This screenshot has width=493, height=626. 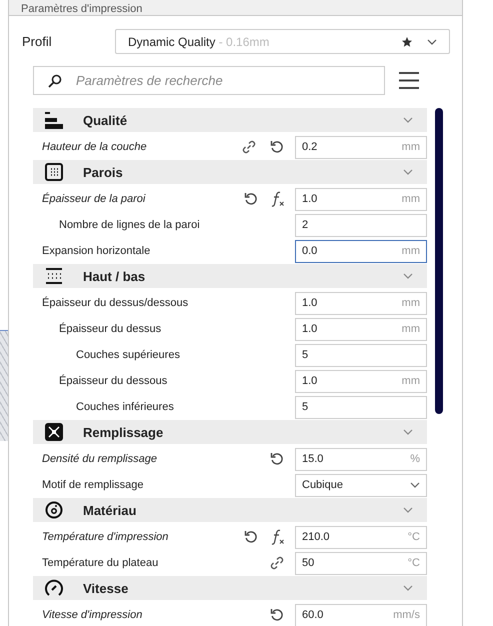 I want to click on section-header: Haut / bas, so click(x=230, y=277).